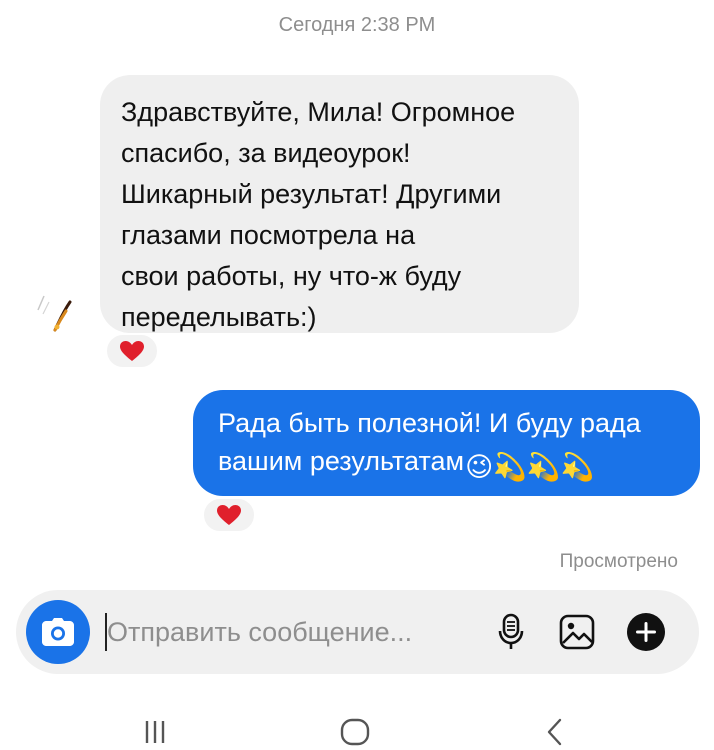  I want to click on message-emojis: 😉💫💫💫, so click(530, 467).